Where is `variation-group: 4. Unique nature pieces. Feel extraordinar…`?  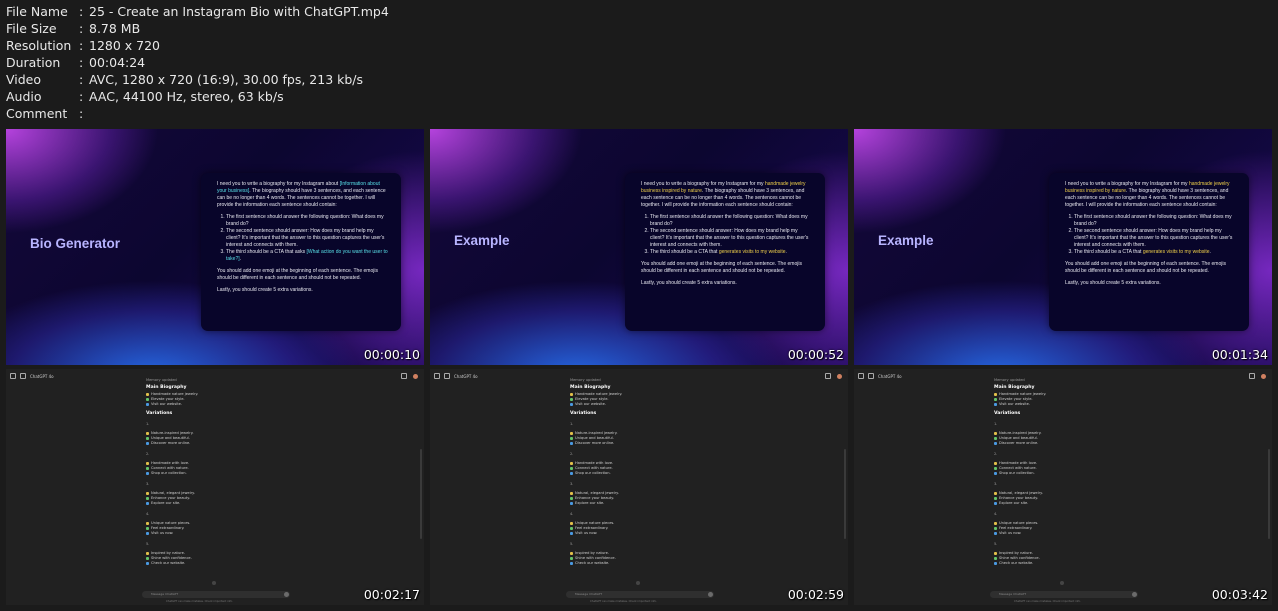
variation-group: 4. Unique nature pieces. Feel extraordinar… is located at coordinates (1069, 524).